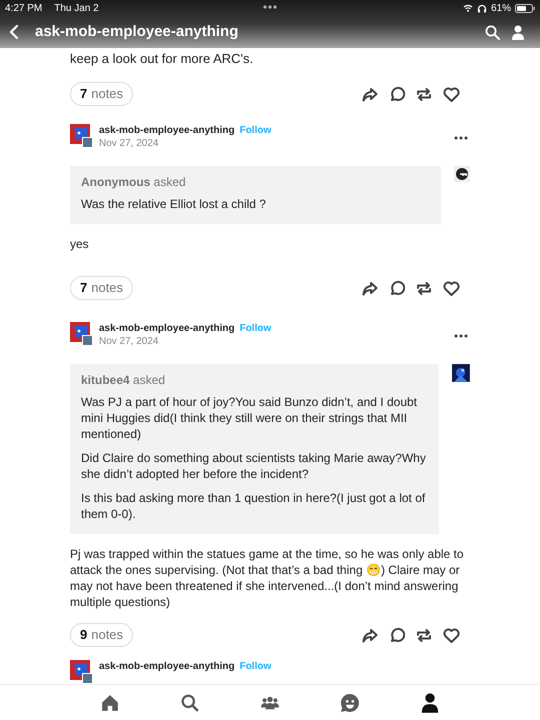 This screenshot has width=540, height=720. I want to click on question-text: Did Claire do something about scientists taking Marie away?Why she didn’t adopted her before the incident?, so click(254, 466).